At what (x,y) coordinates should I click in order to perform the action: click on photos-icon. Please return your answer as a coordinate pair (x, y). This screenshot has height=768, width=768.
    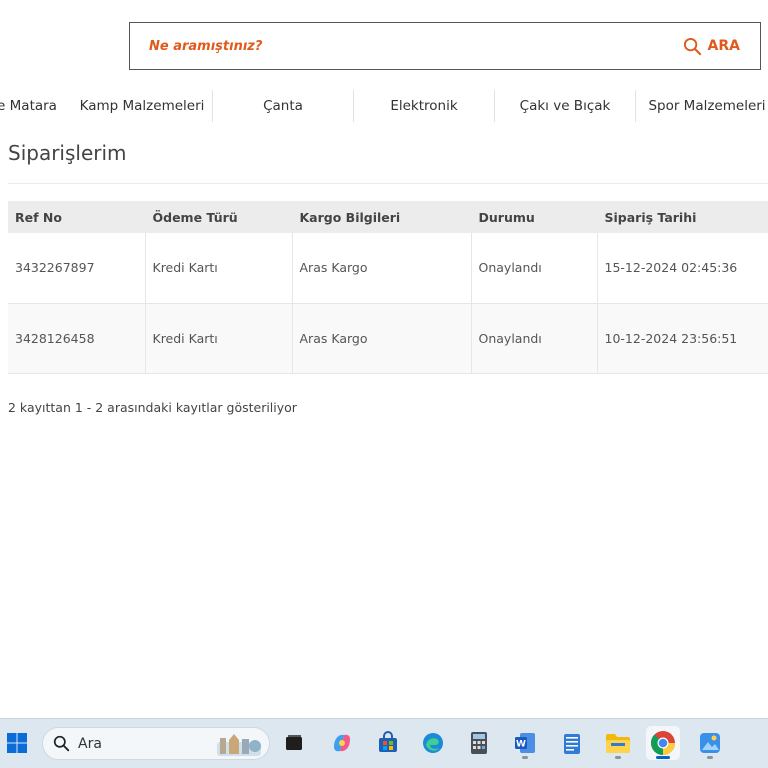
    Looking at the image, I should click on (710, 743).